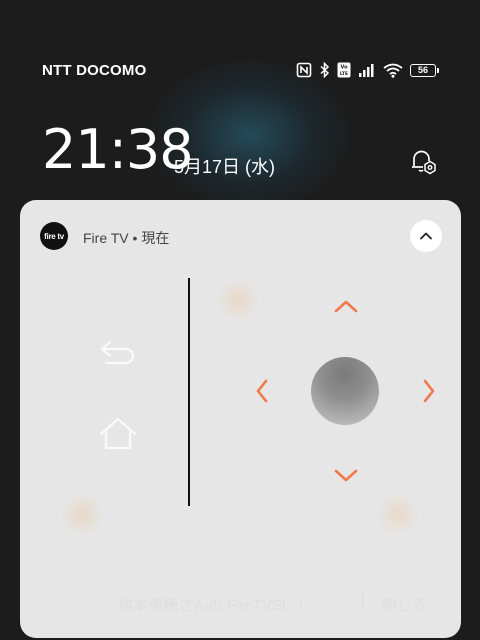  Describe the element at coordinates (362, 601) in the screenshot. I see `bottom-separator` at that location.